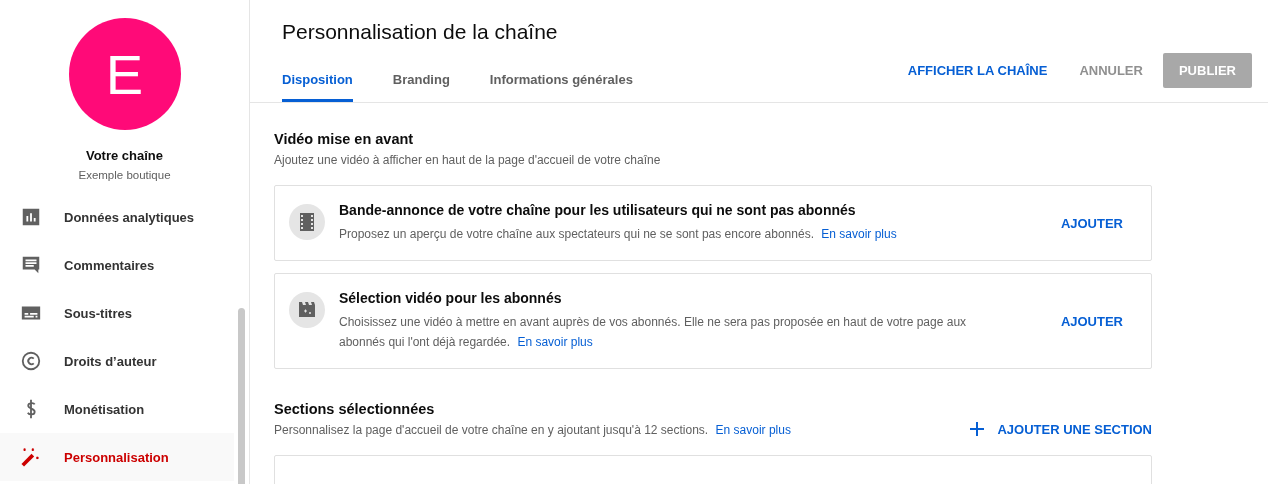 The image size is (1268, 484). I want to click on copyright-icon, so click(31, 361).